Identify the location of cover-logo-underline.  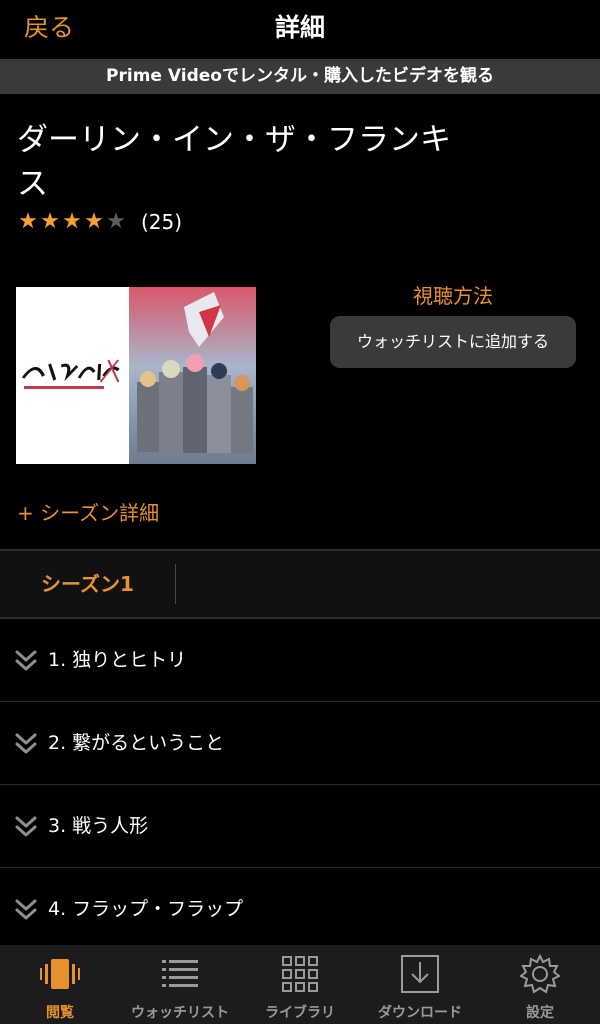
(64, 387).